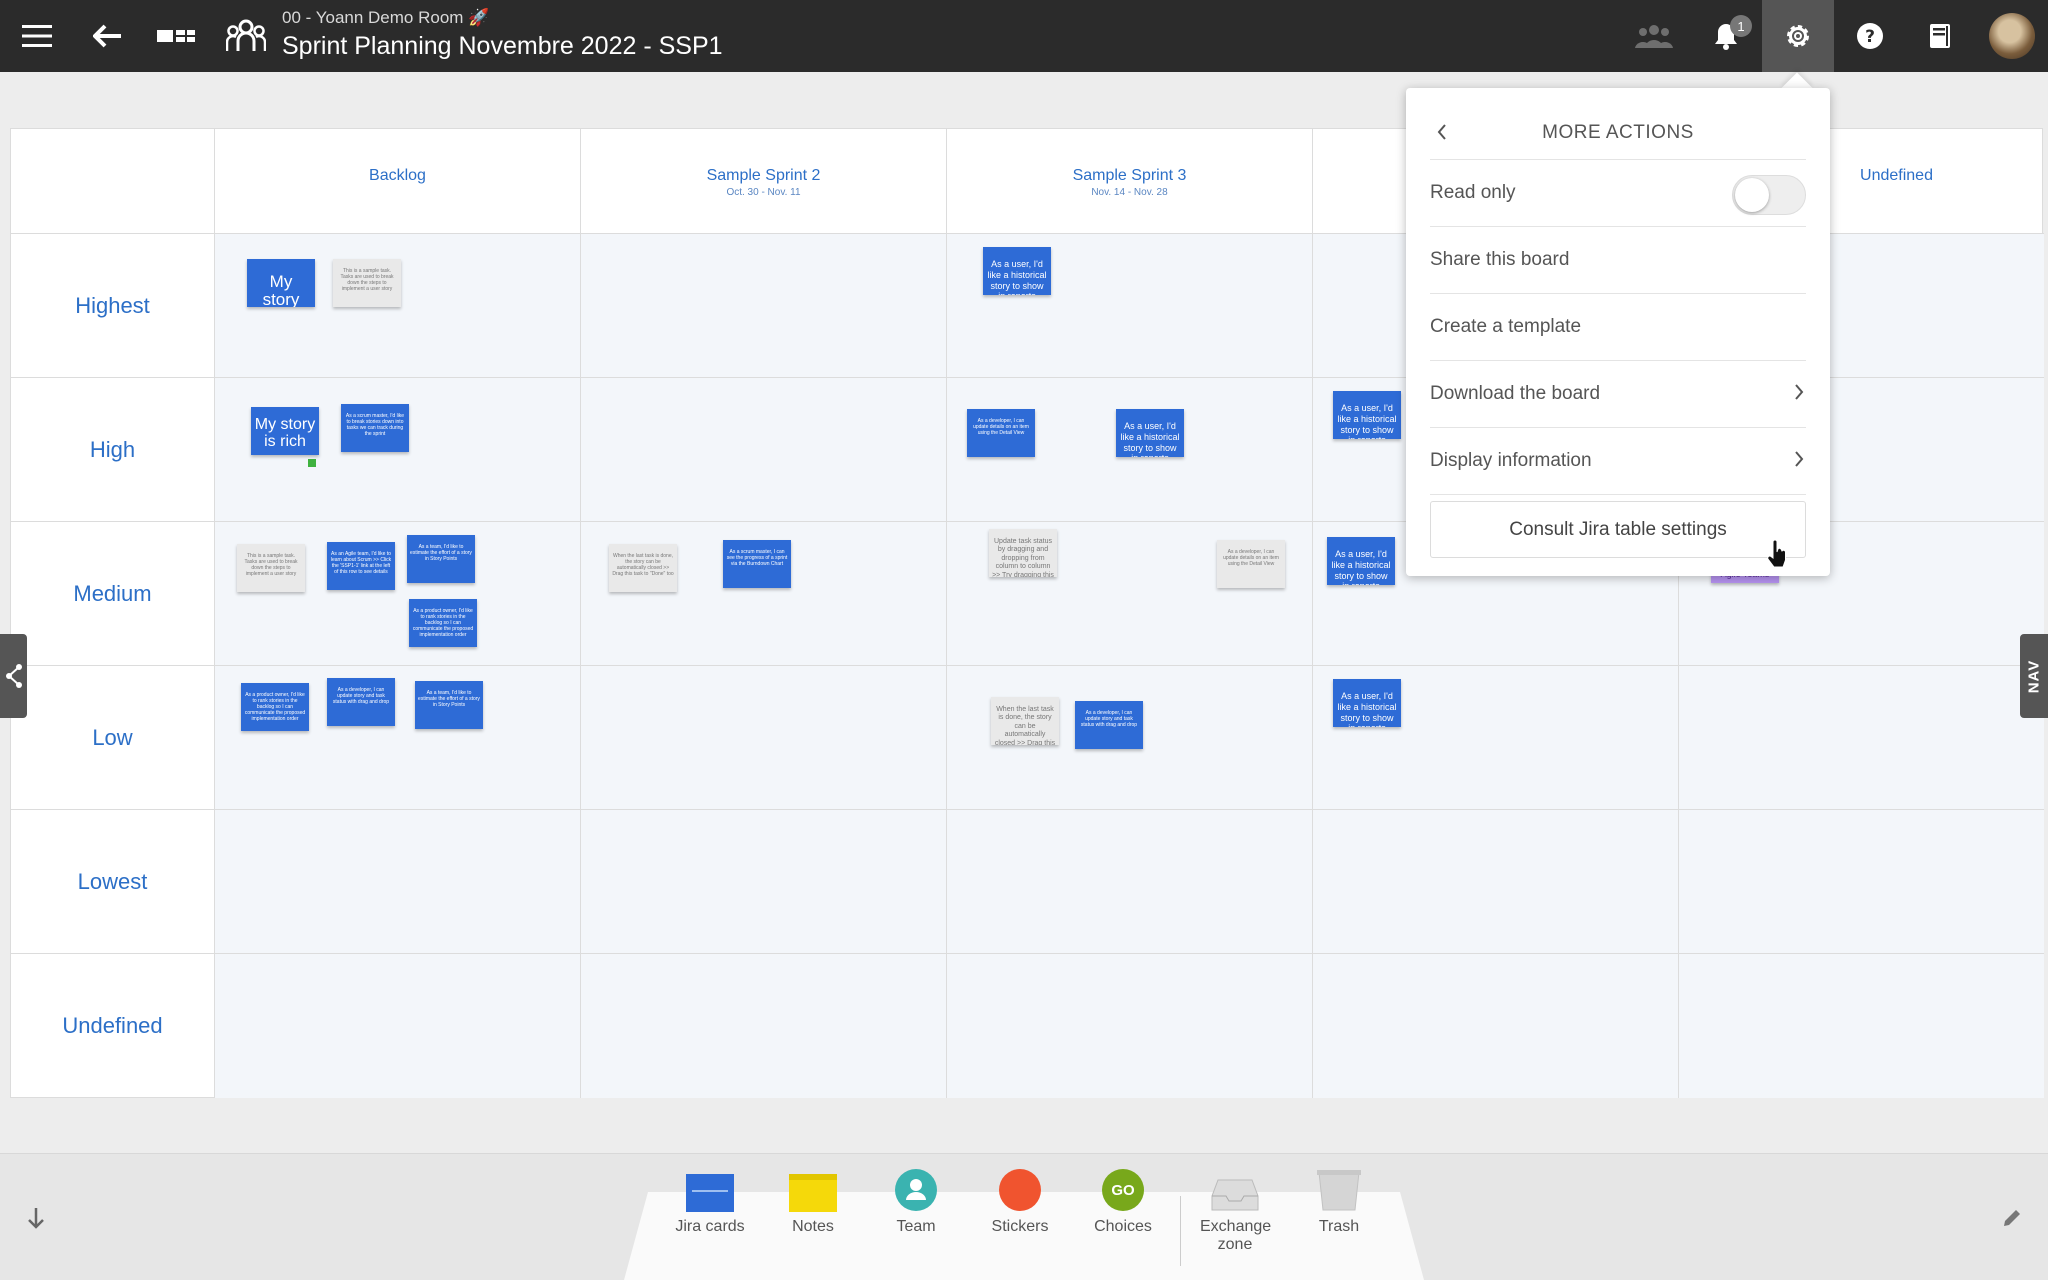  What do you see at coordinates (113, 881) in the screenshot?
I see `row-header-lowest: Lowest` at bounding box center [113, 881].